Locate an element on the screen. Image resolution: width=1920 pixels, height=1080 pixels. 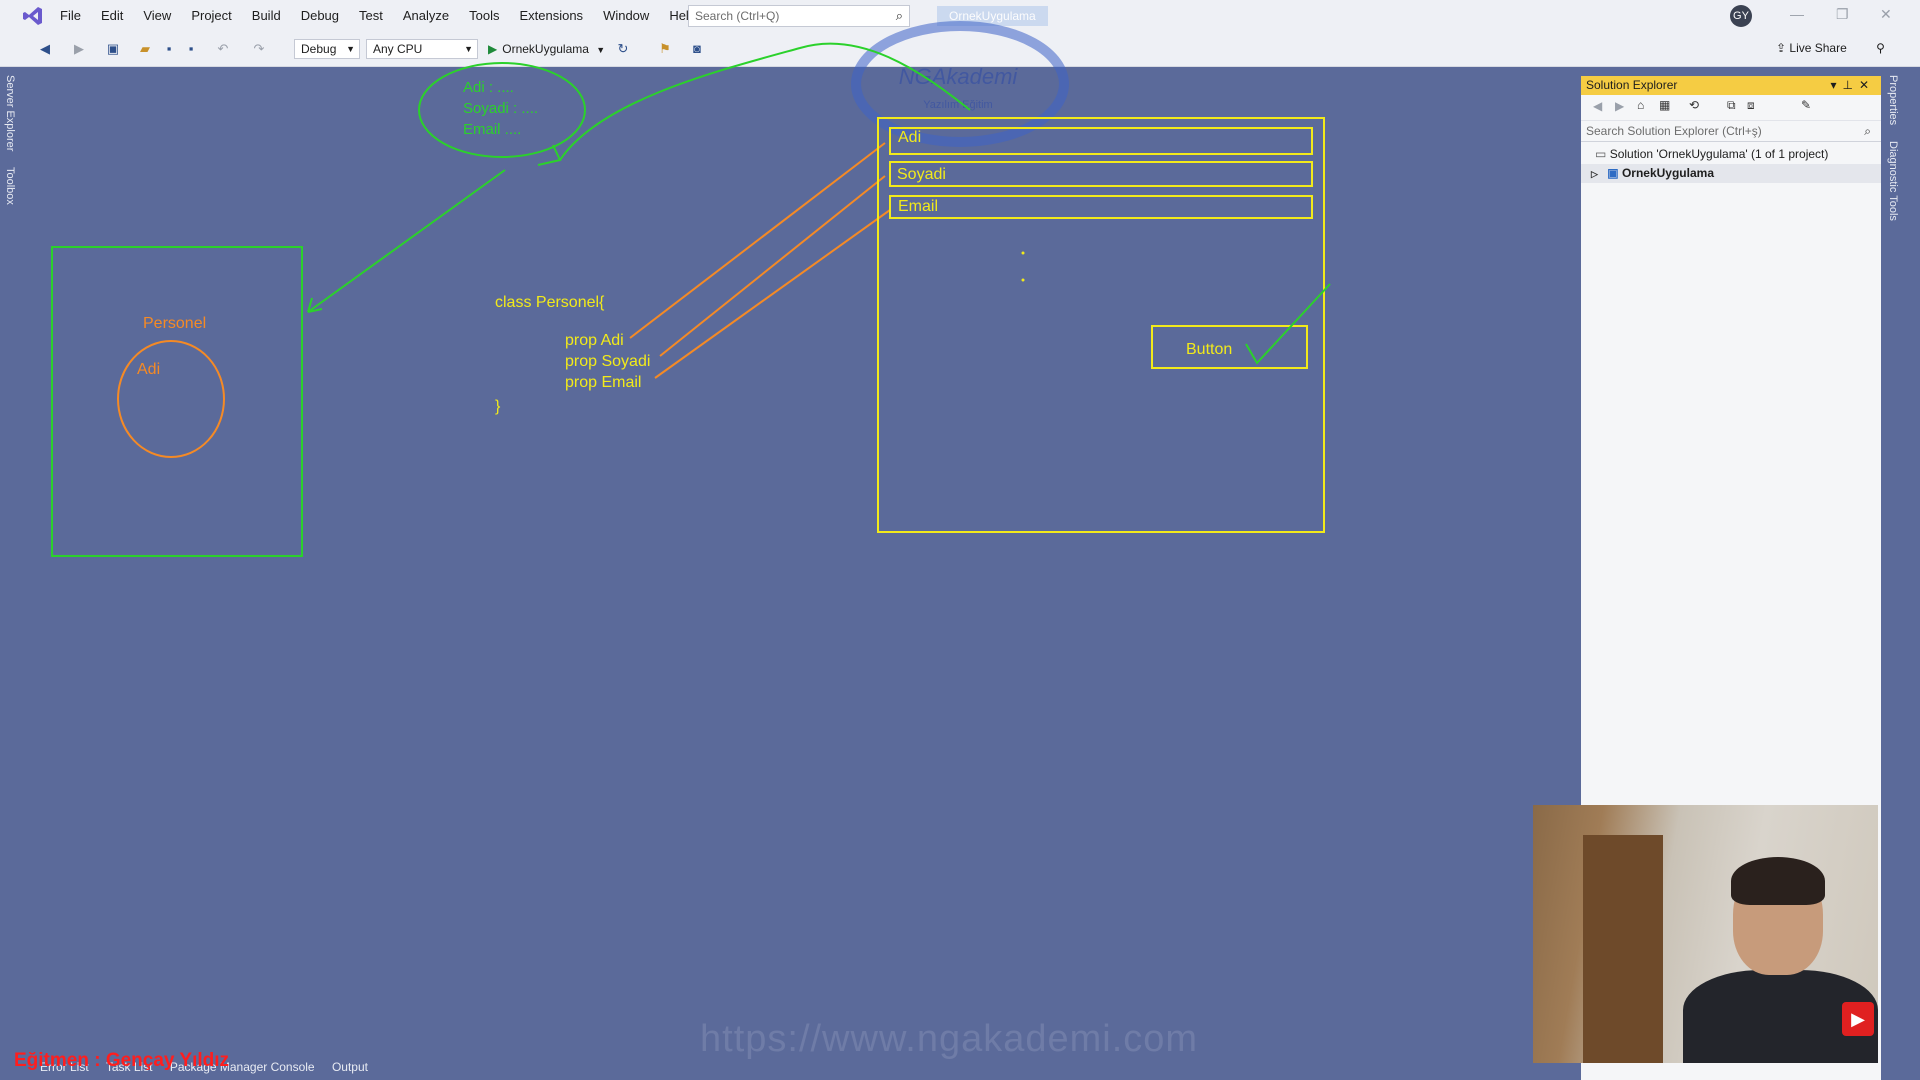
home-icon: ⌂ is located at coordinates (1640, 105).